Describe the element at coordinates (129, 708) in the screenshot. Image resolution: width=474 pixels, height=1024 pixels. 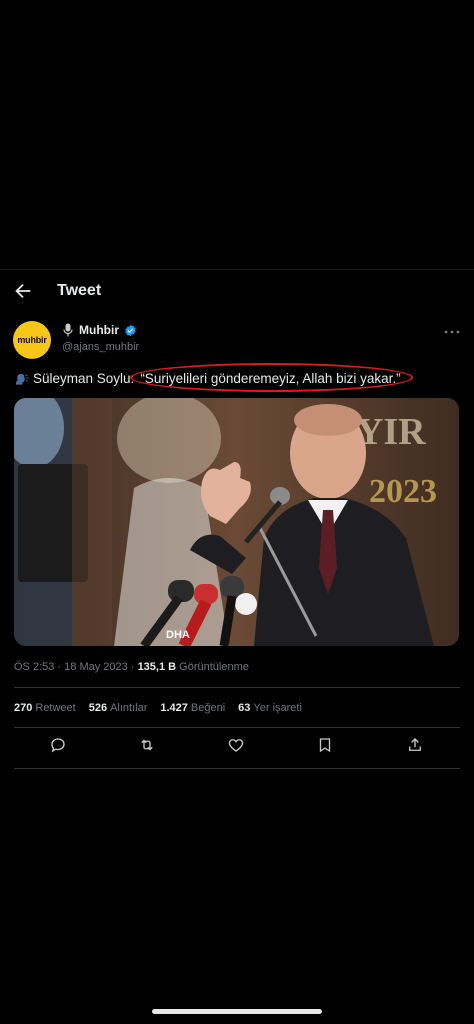
I see `quotes-label: Alıntılar` at that location.